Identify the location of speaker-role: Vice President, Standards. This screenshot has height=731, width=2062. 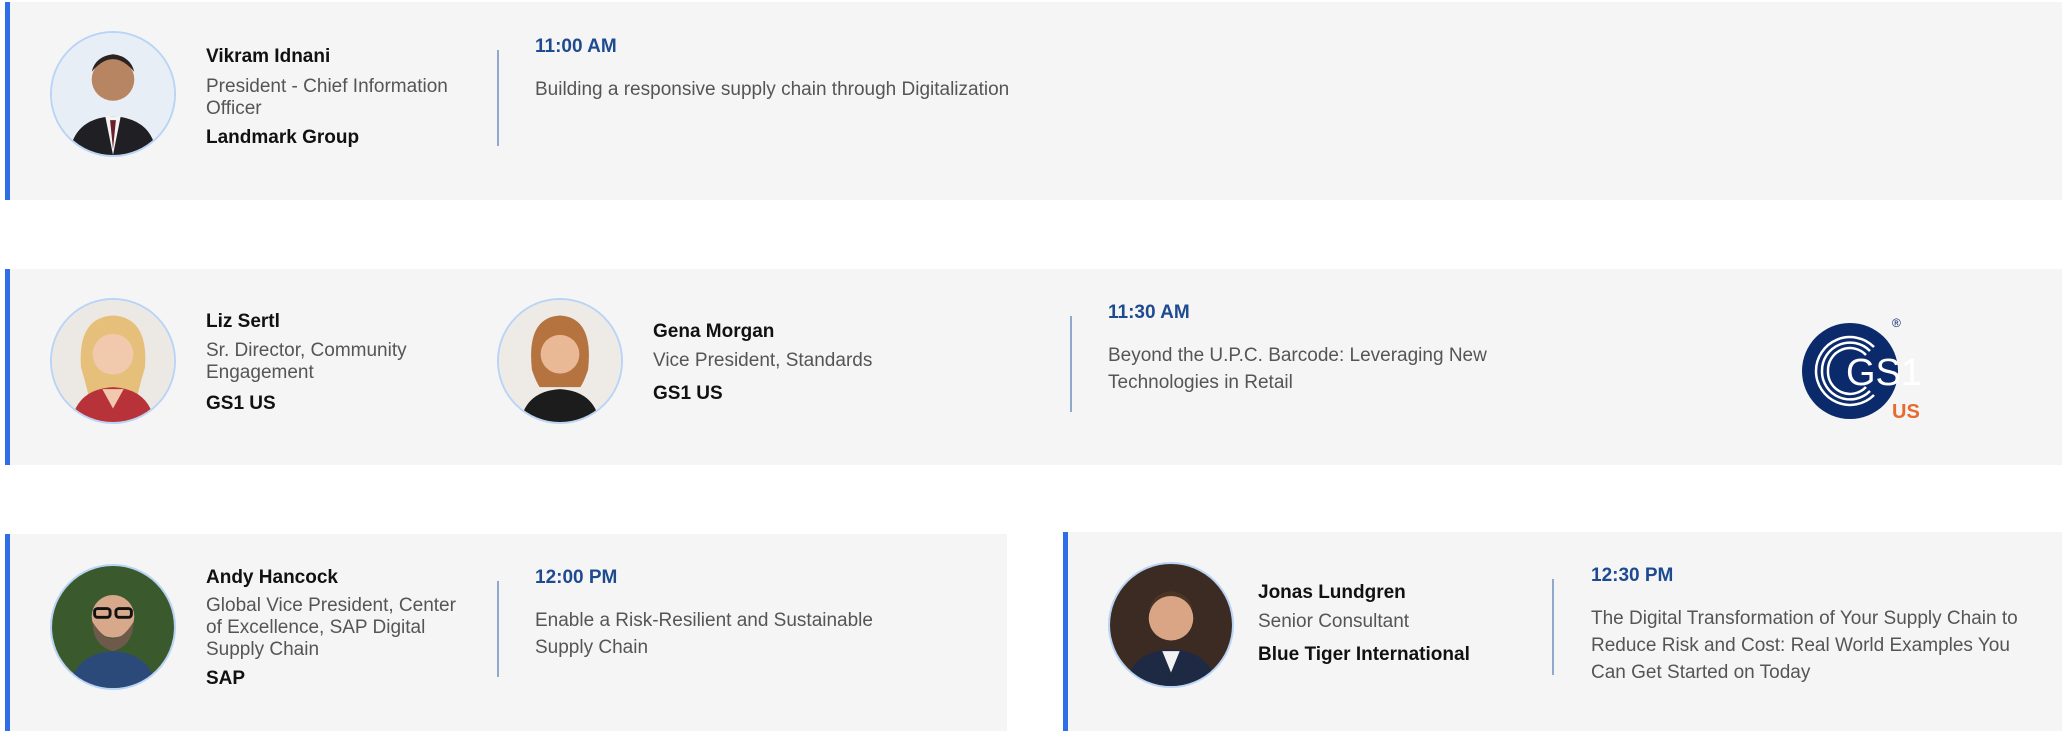
(763, 360).